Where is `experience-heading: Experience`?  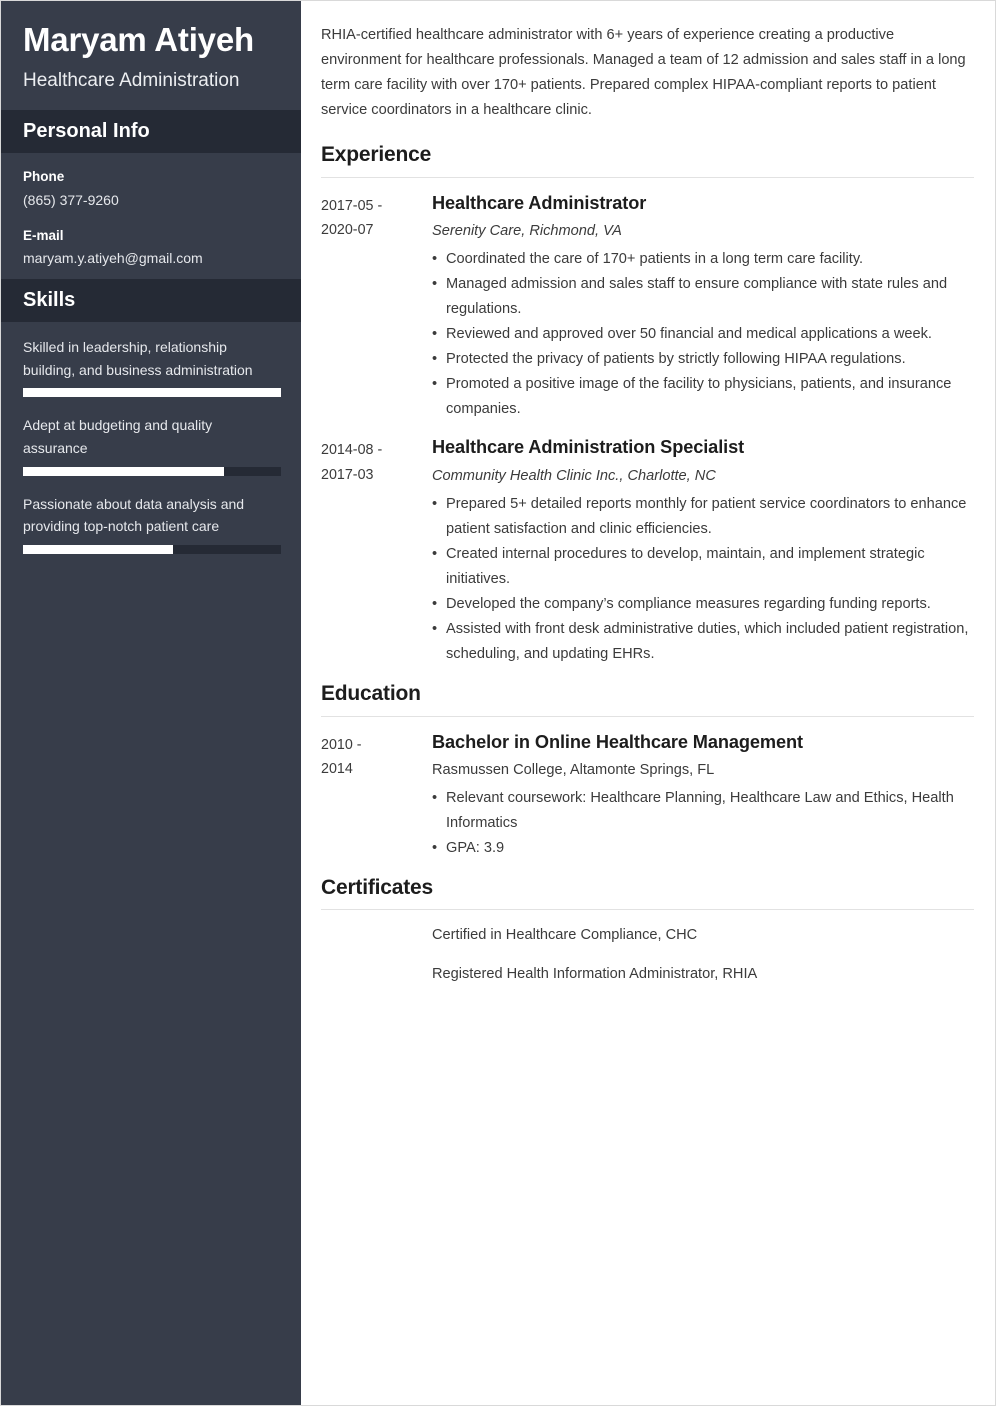
experience-heading: Experience is located at coordinates (376, 155).